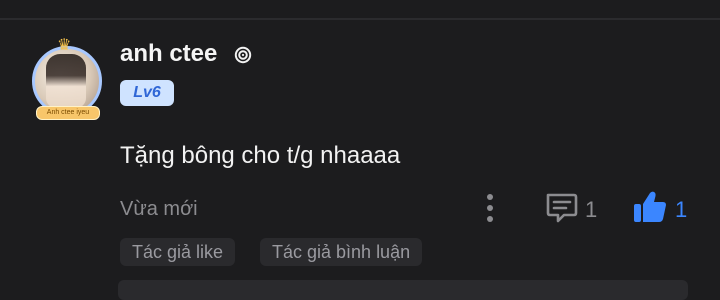 Image resolution: width=720 pixels, height=300 pixels. Describe the element at coordinates (490, 208) in the screenshot. I see `more-vertical-icon` at that location.